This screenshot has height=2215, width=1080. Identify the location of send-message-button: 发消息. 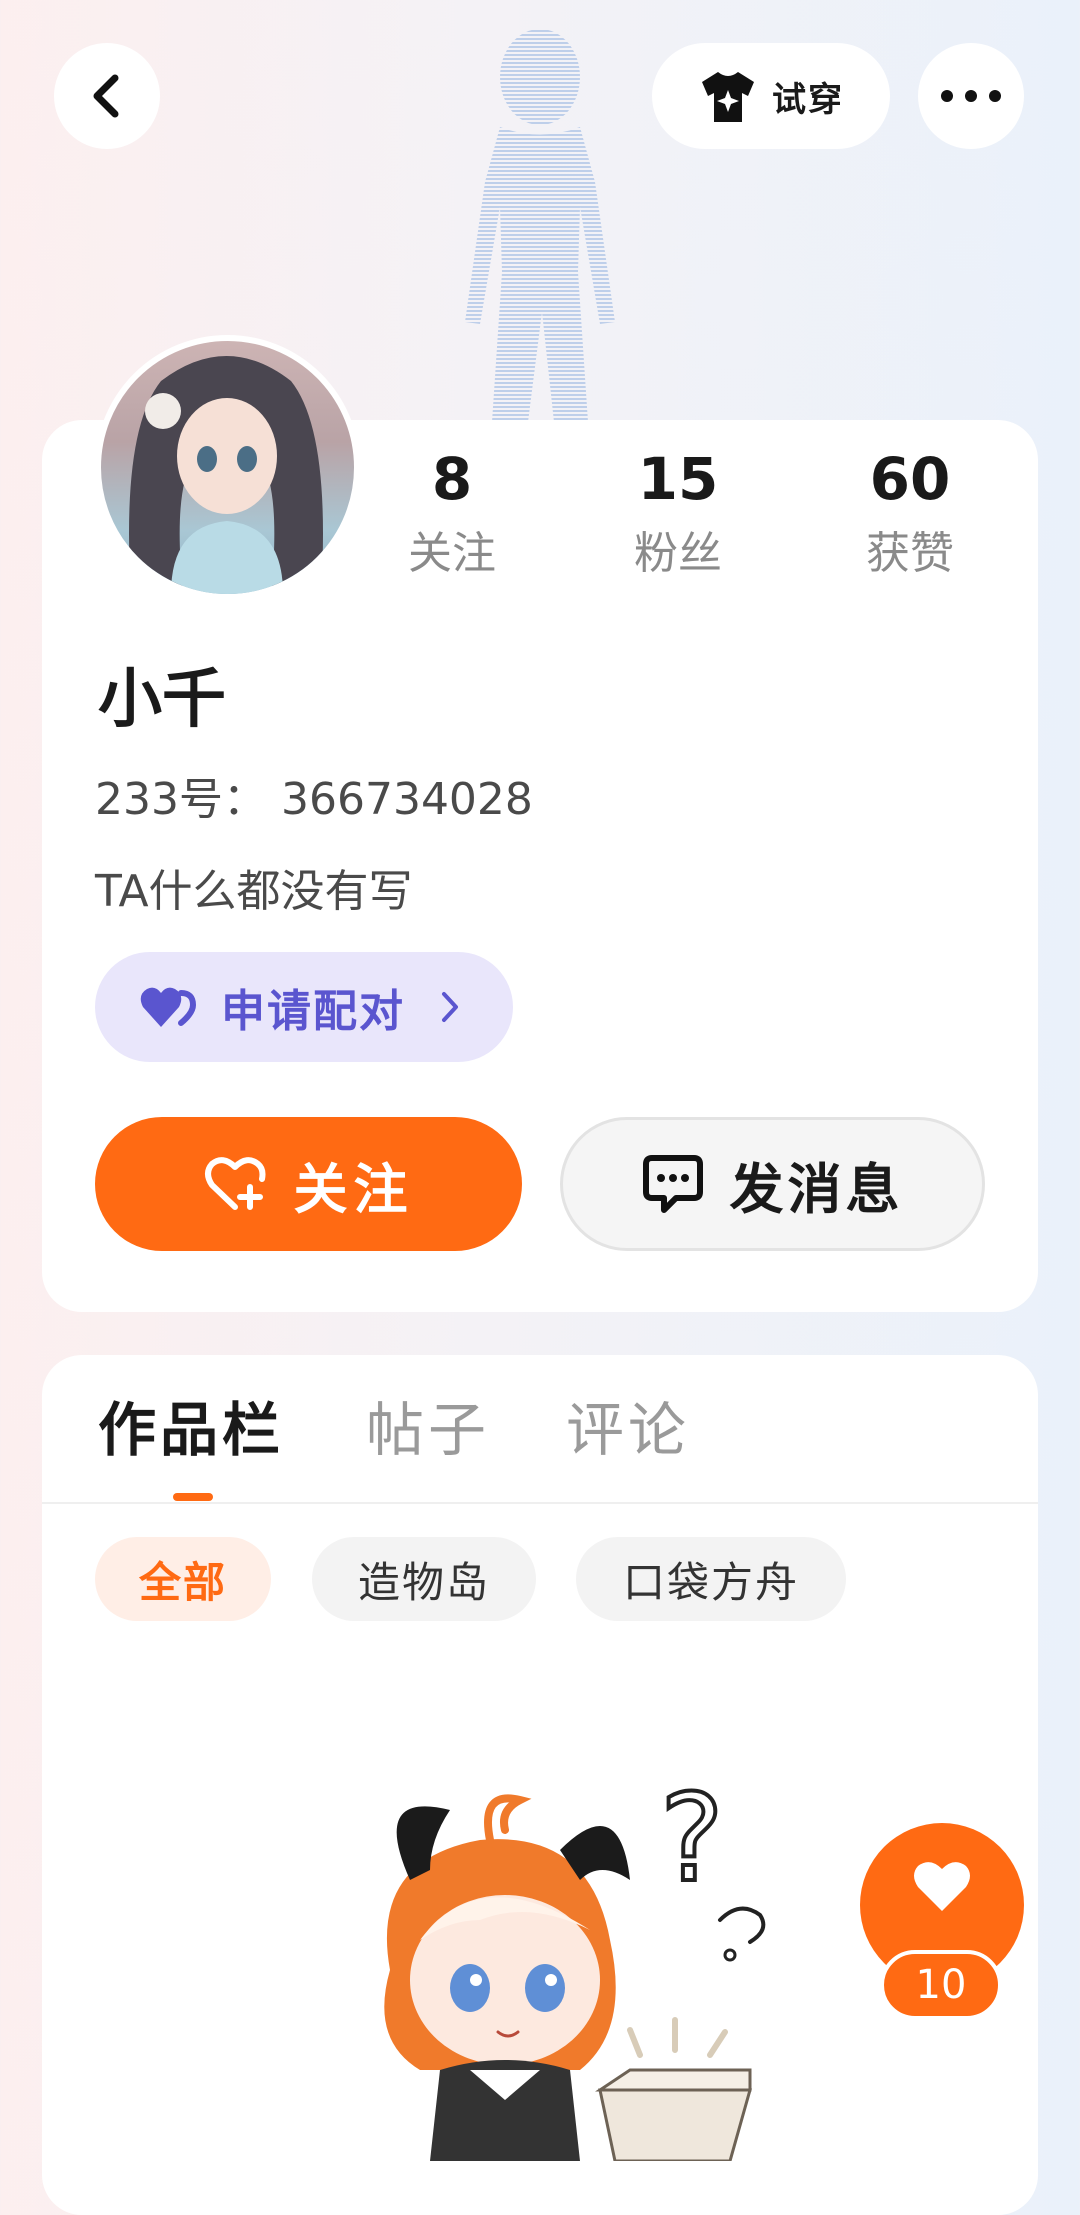
(772, 1184).